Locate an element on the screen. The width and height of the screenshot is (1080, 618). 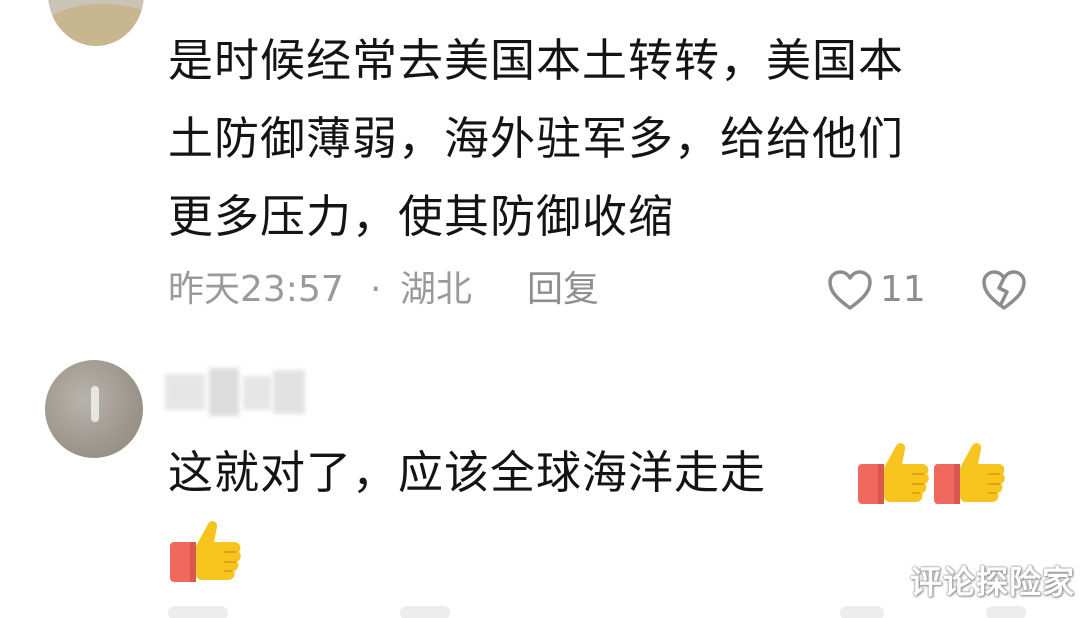
avatar-image-dunes is located at coordinates (96, 25).